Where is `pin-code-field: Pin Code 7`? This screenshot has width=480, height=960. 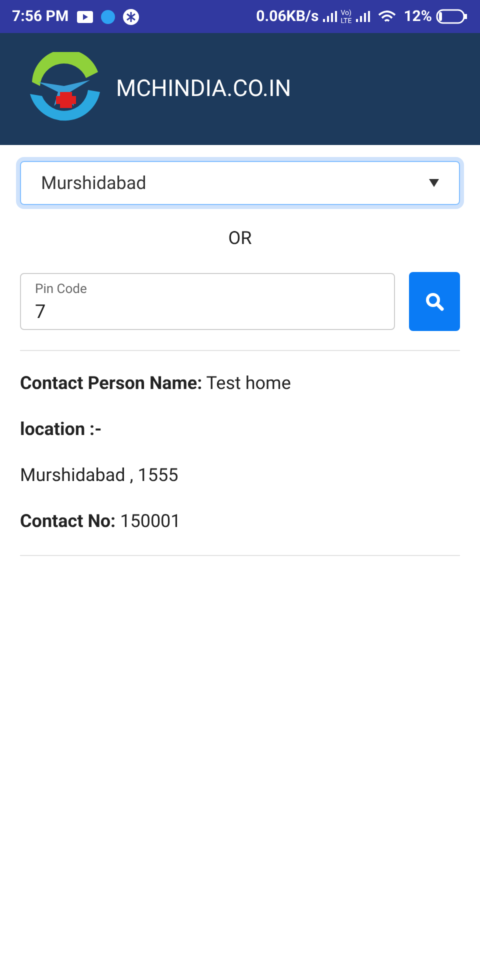
pin-code-field: Pin Code 7 is located at coordinates (207, 301).